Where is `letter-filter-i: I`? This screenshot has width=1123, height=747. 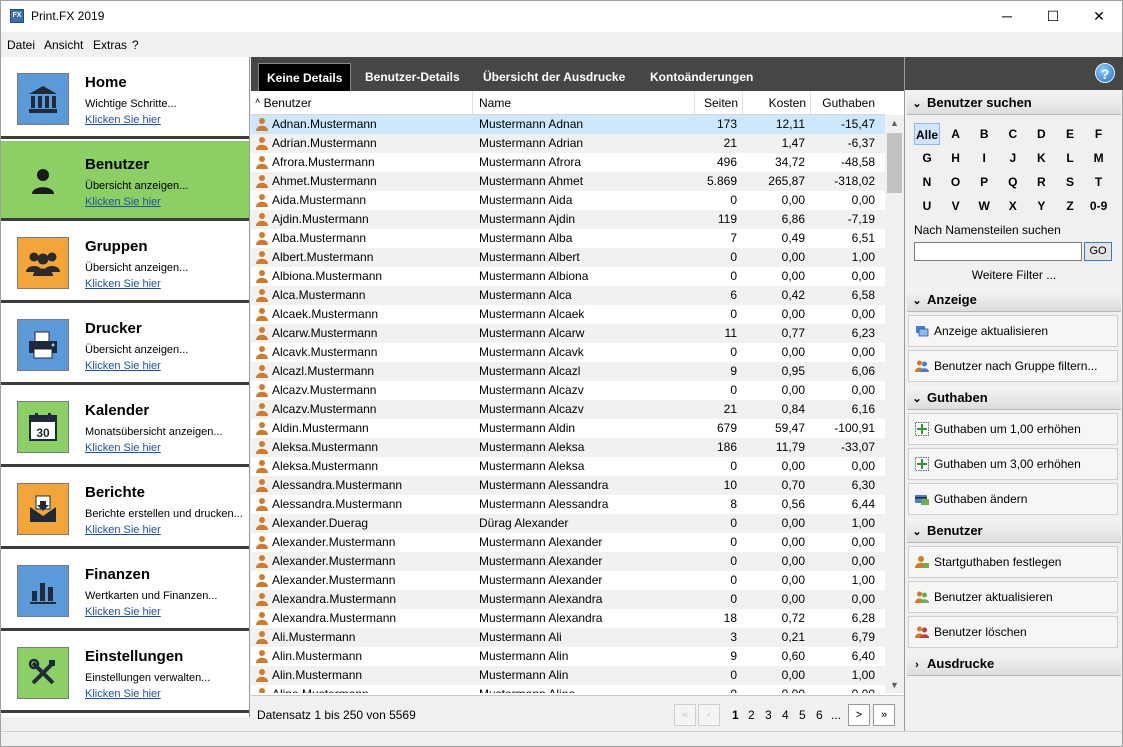
letter-filter-i: I is located at coordinates (984, 158).